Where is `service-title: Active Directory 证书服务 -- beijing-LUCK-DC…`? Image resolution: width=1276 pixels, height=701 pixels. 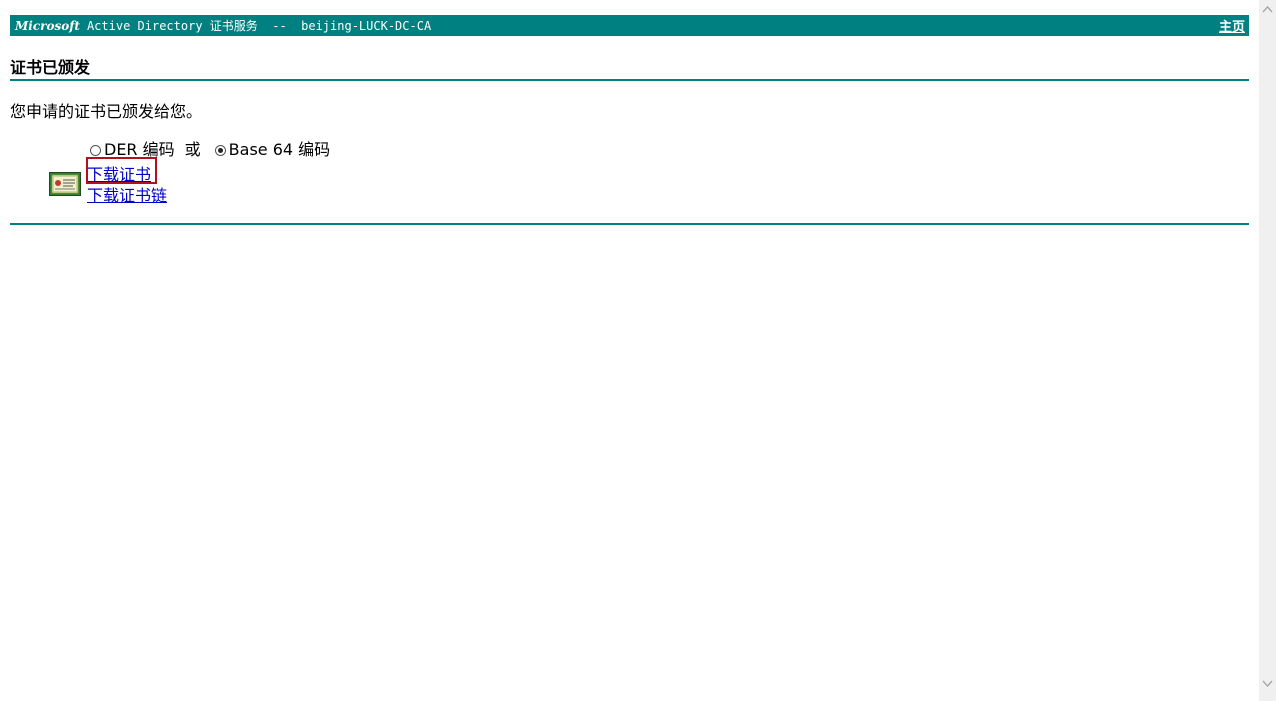
service-title: Active Directory 证书服务 -- beijing-LUCK-DC… is located at coordinates (259, 26).